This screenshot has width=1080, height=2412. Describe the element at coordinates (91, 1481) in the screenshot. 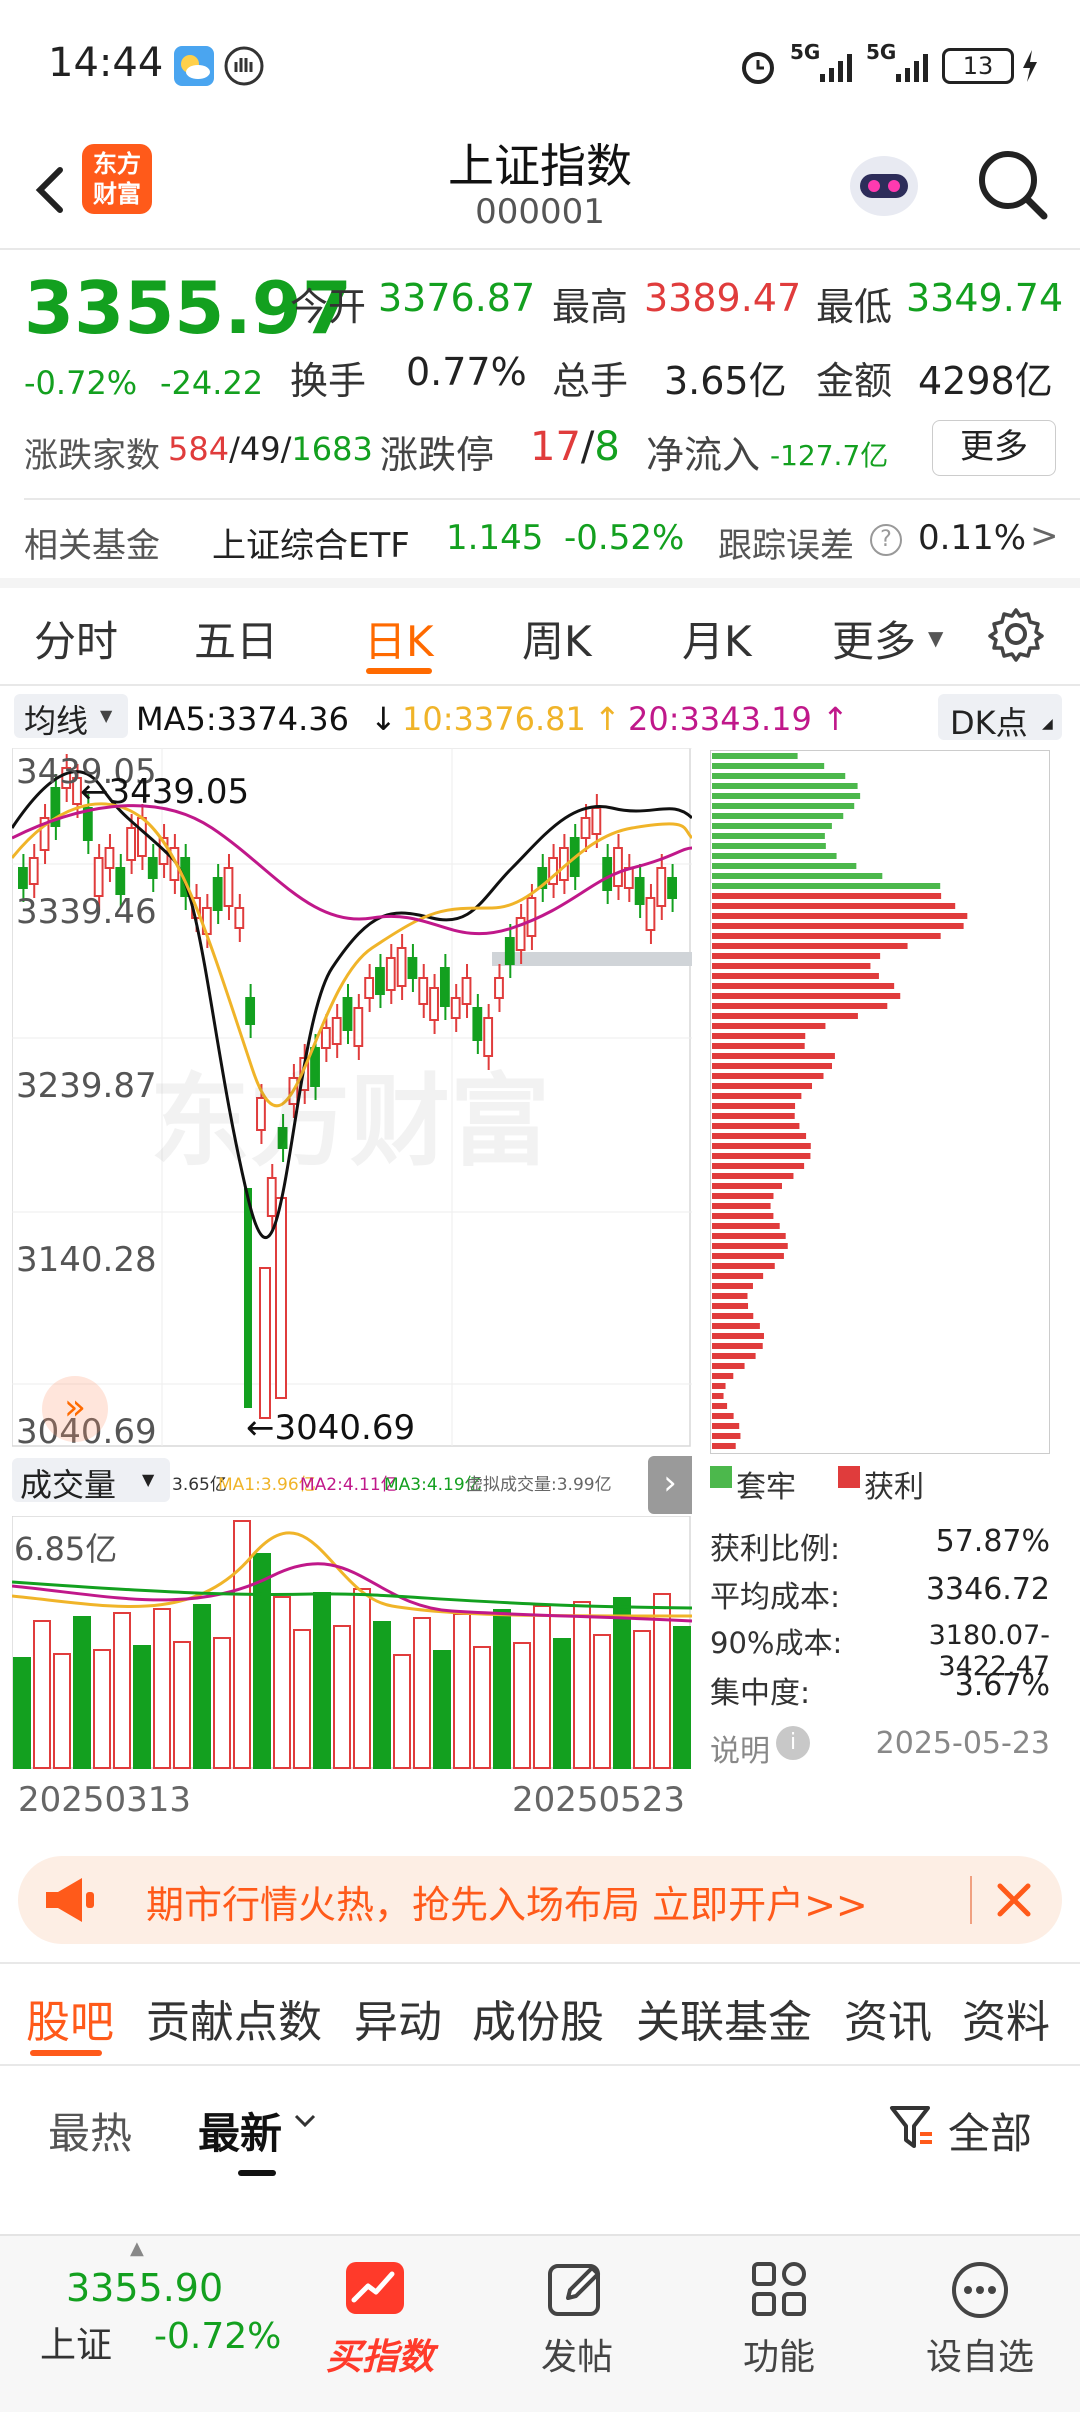

I see `volume-indicator-selector: 成交量 ▼` at that location.